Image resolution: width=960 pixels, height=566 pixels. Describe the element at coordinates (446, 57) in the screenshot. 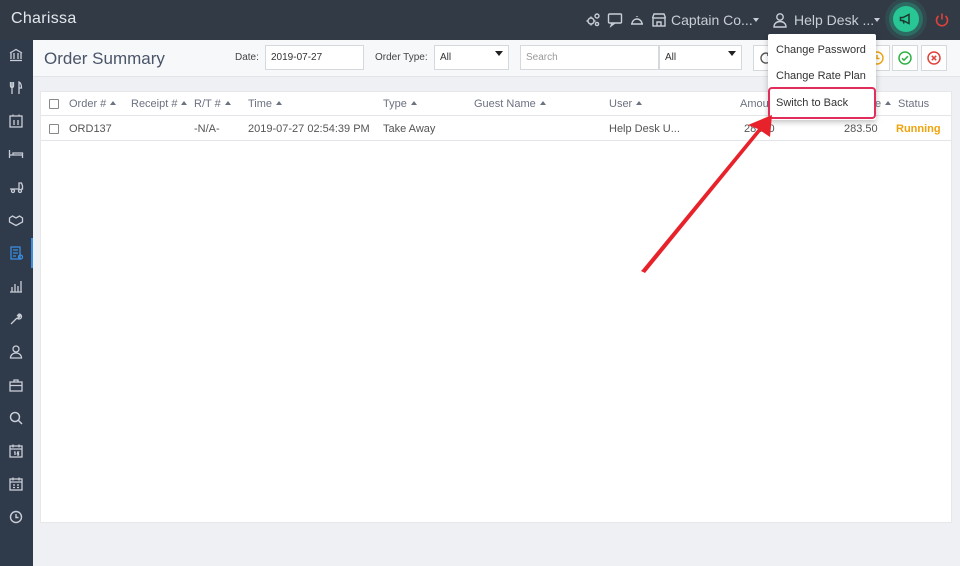

I see `order-type-value: All` at that location.